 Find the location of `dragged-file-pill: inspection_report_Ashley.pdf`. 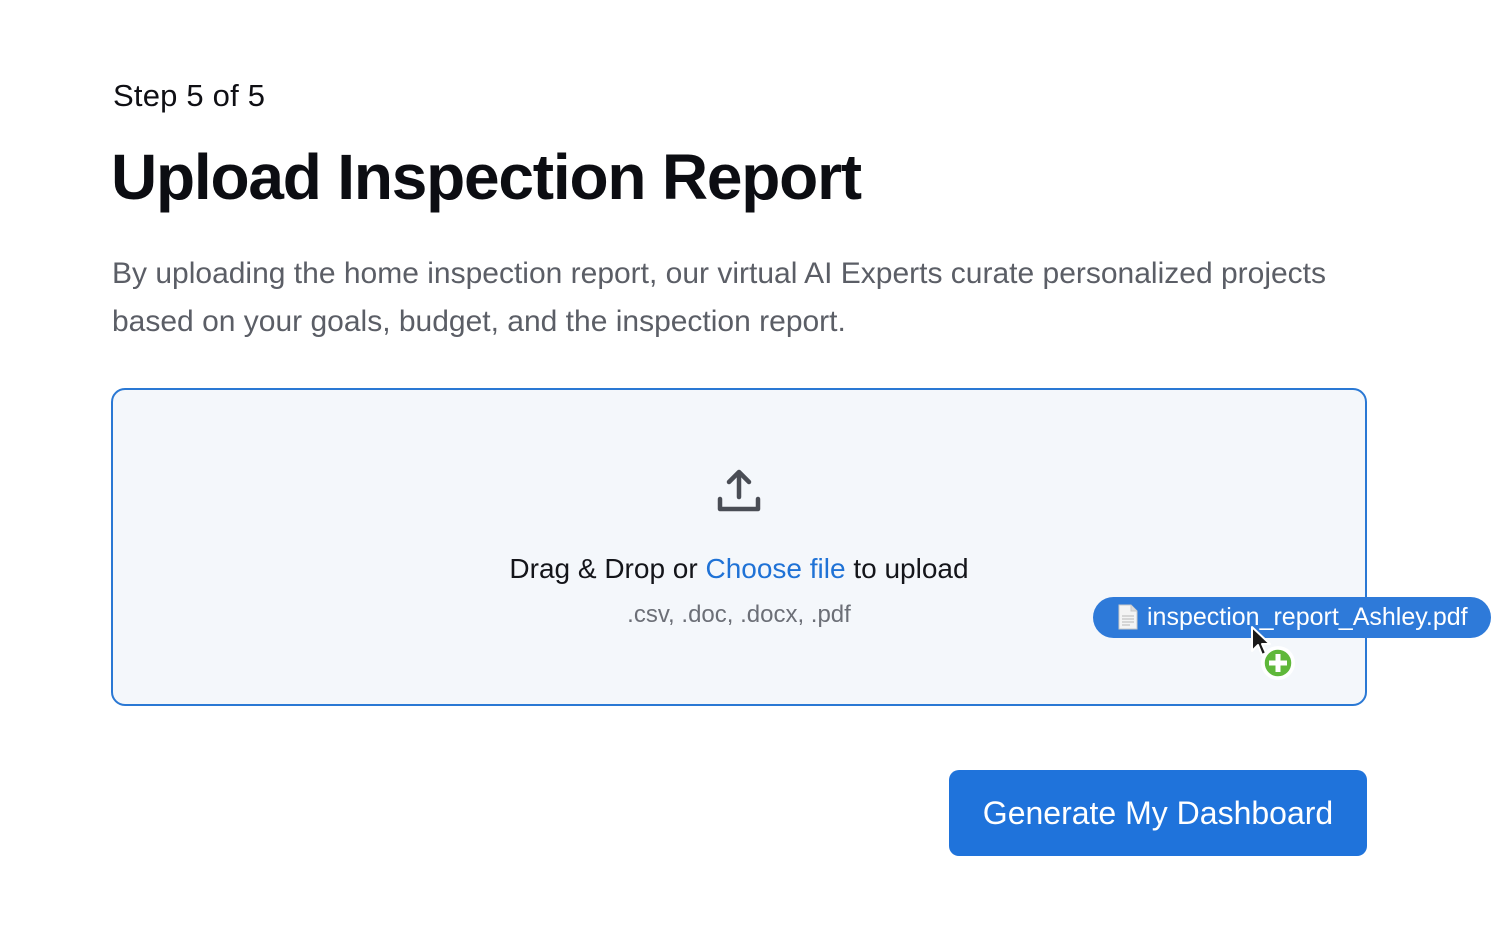

dragged-file-pill: inspection_report_Ashley.pdf is located at coordinates (1292, 617).